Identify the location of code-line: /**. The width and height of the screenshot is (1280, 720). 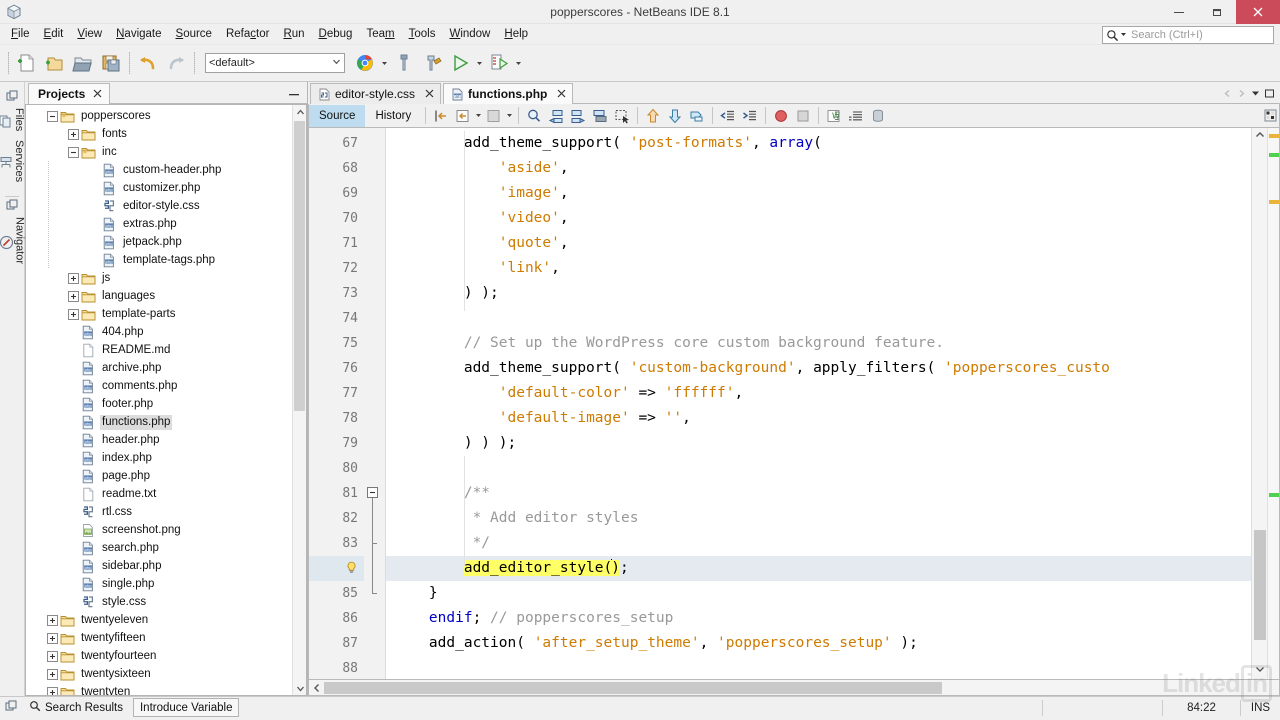
(818, 493).